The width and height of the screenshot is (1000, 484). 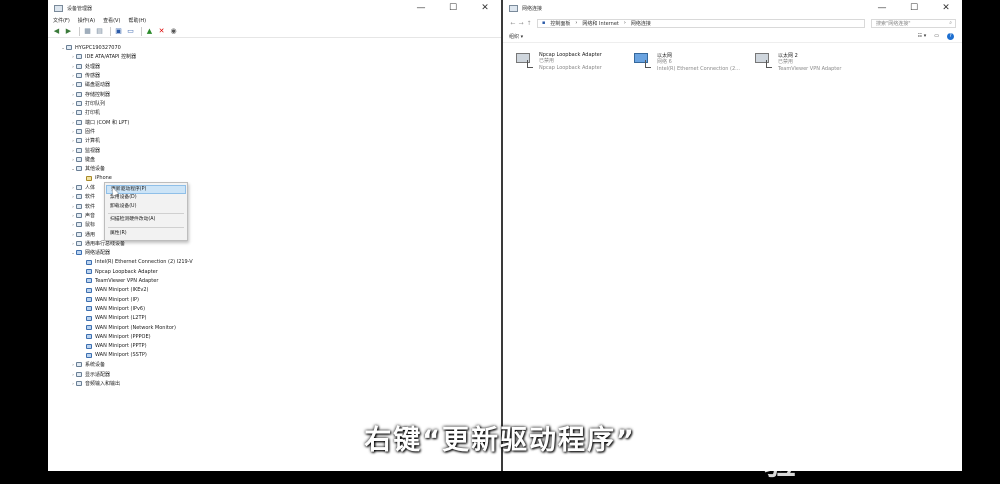 I want to click on tree-item: WAN Miniport (L2TP), so click(x=274, y=318).